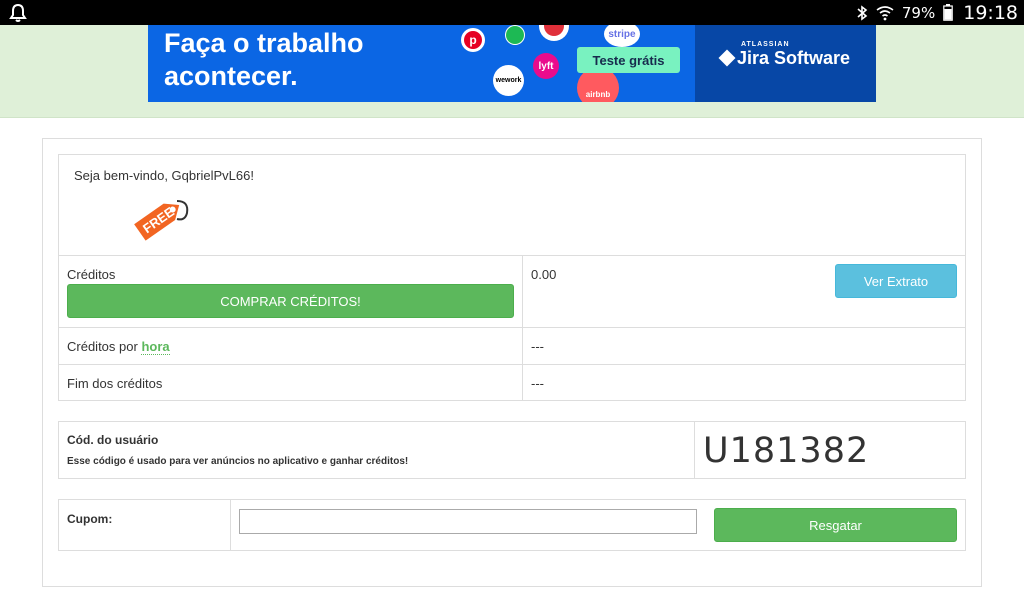 This screenshot has width=1024, height=600. Describe the element at coordinates (113, 440) in the screenshot. I see `user-code-title: Cód. do usuário` at that location.